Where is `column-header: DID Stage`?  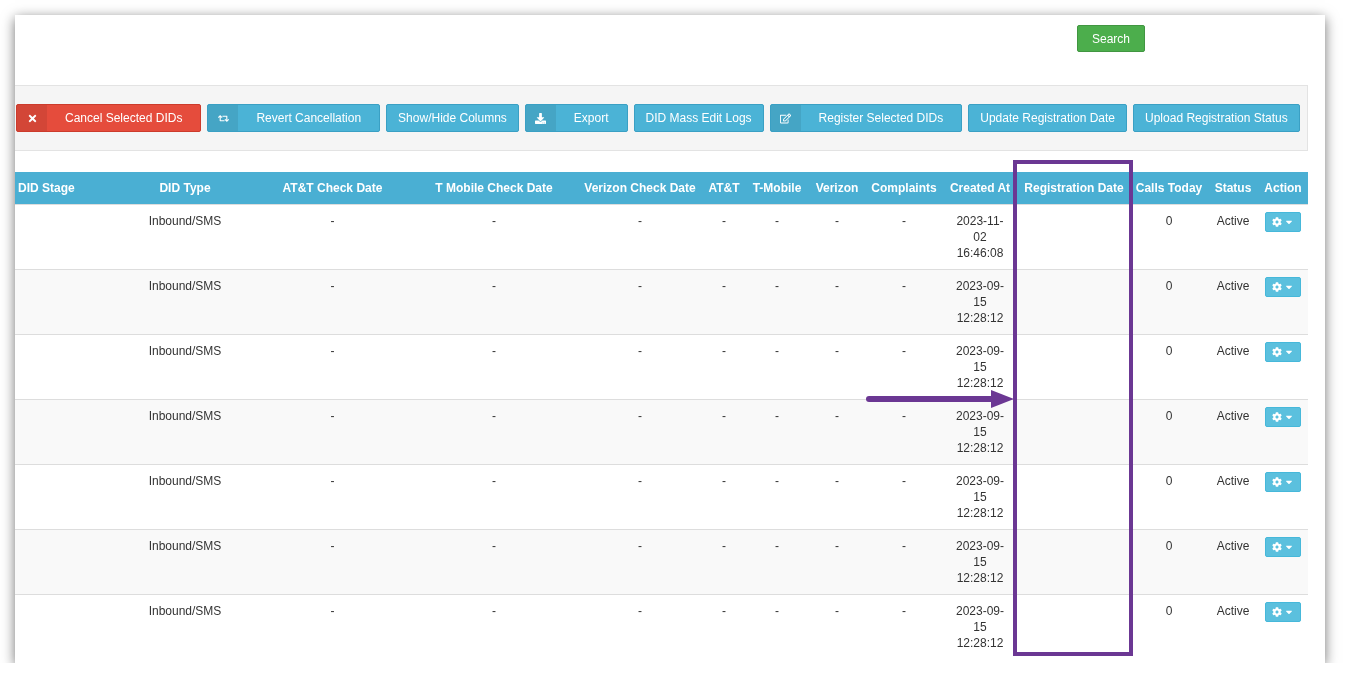 column-header: DID Stage is located at coordinates (65, 188).